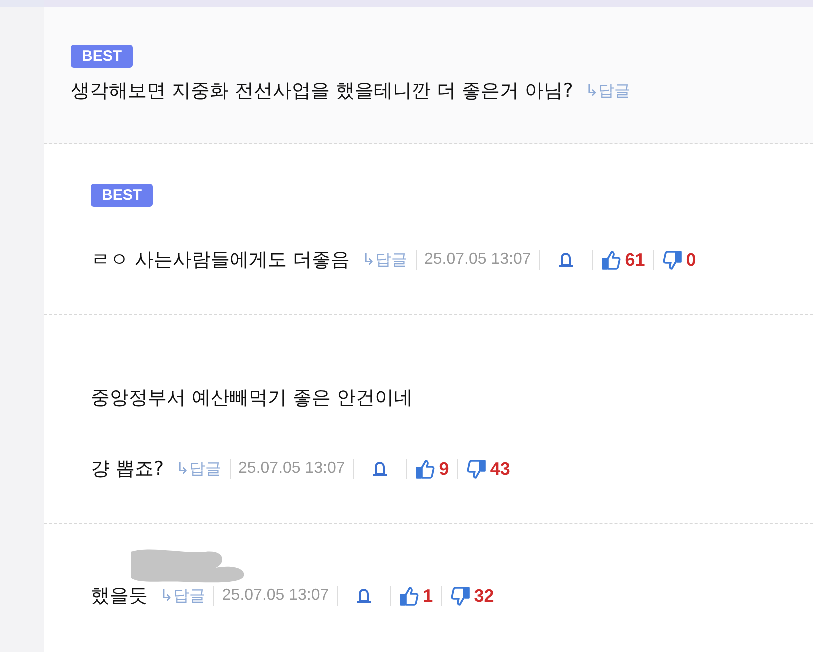  Describe the element at coordinates (444, 469) in the screenshot. I see `like-count: 9` at that location.